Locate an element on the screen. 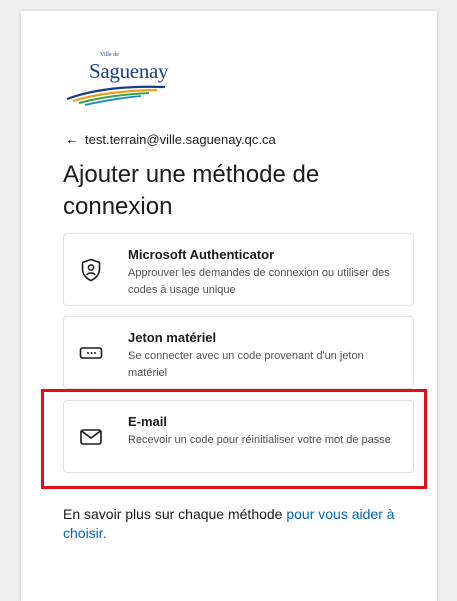  help-text-body: En savoir plus sur chaque méthode is located at coordinates (175, 514).